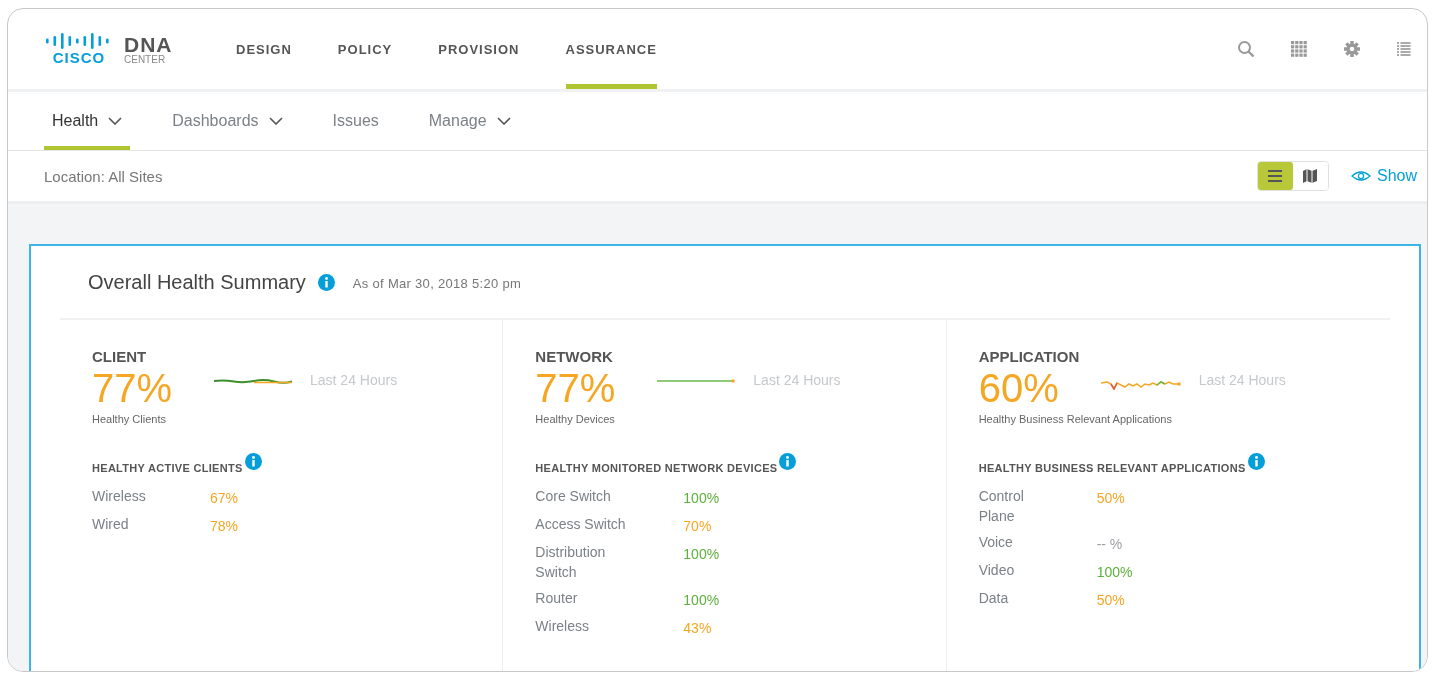  I want to click on map-icon, so click(1310, 176).